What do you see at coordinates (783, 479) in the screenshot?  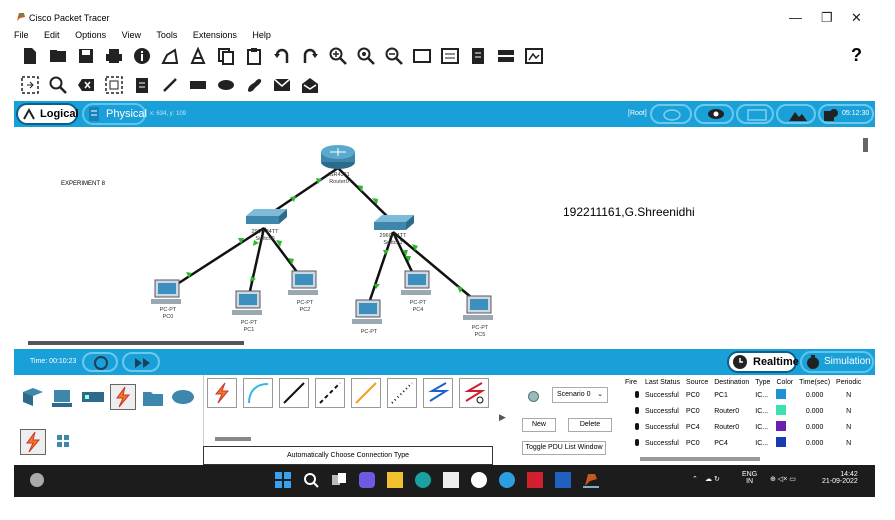 I see `network-volume-battery-icons: ⊕ ◁× ▭` at bounding box center [783, 479].